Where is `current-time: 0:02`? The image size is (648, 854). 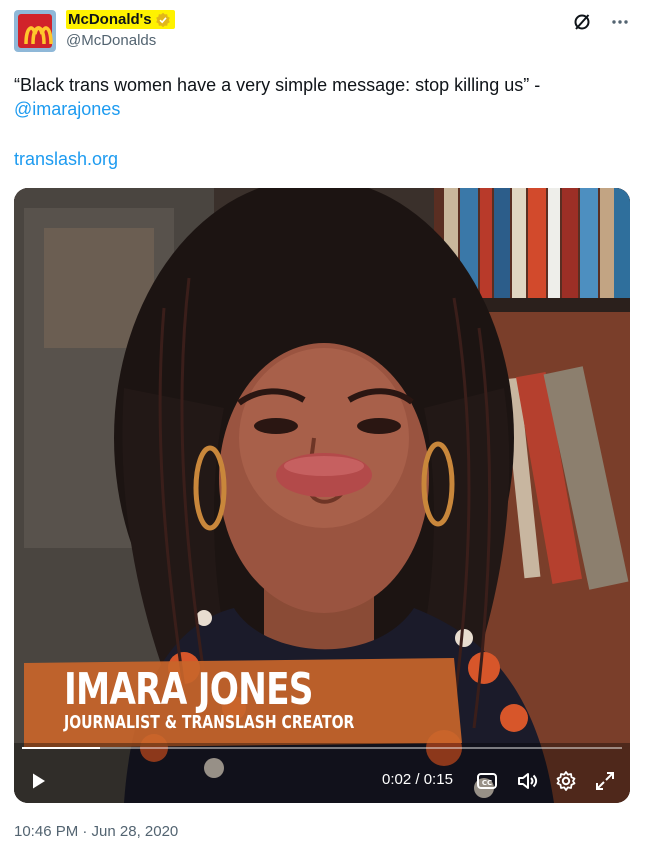
current-time: 0:02 is located at coordinates (397, 779).